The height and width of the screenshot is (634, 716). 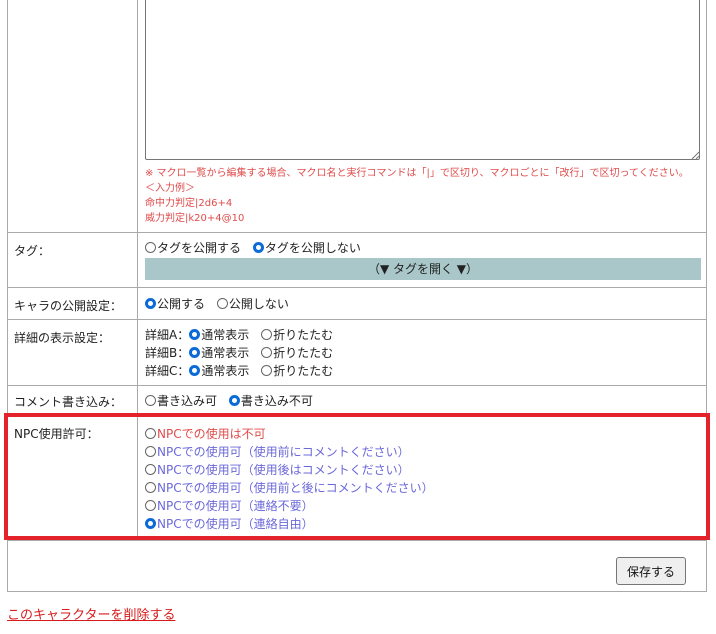 I want to click on npc-option-label: NPCでの使用は不可, so click(x=211, y=434).